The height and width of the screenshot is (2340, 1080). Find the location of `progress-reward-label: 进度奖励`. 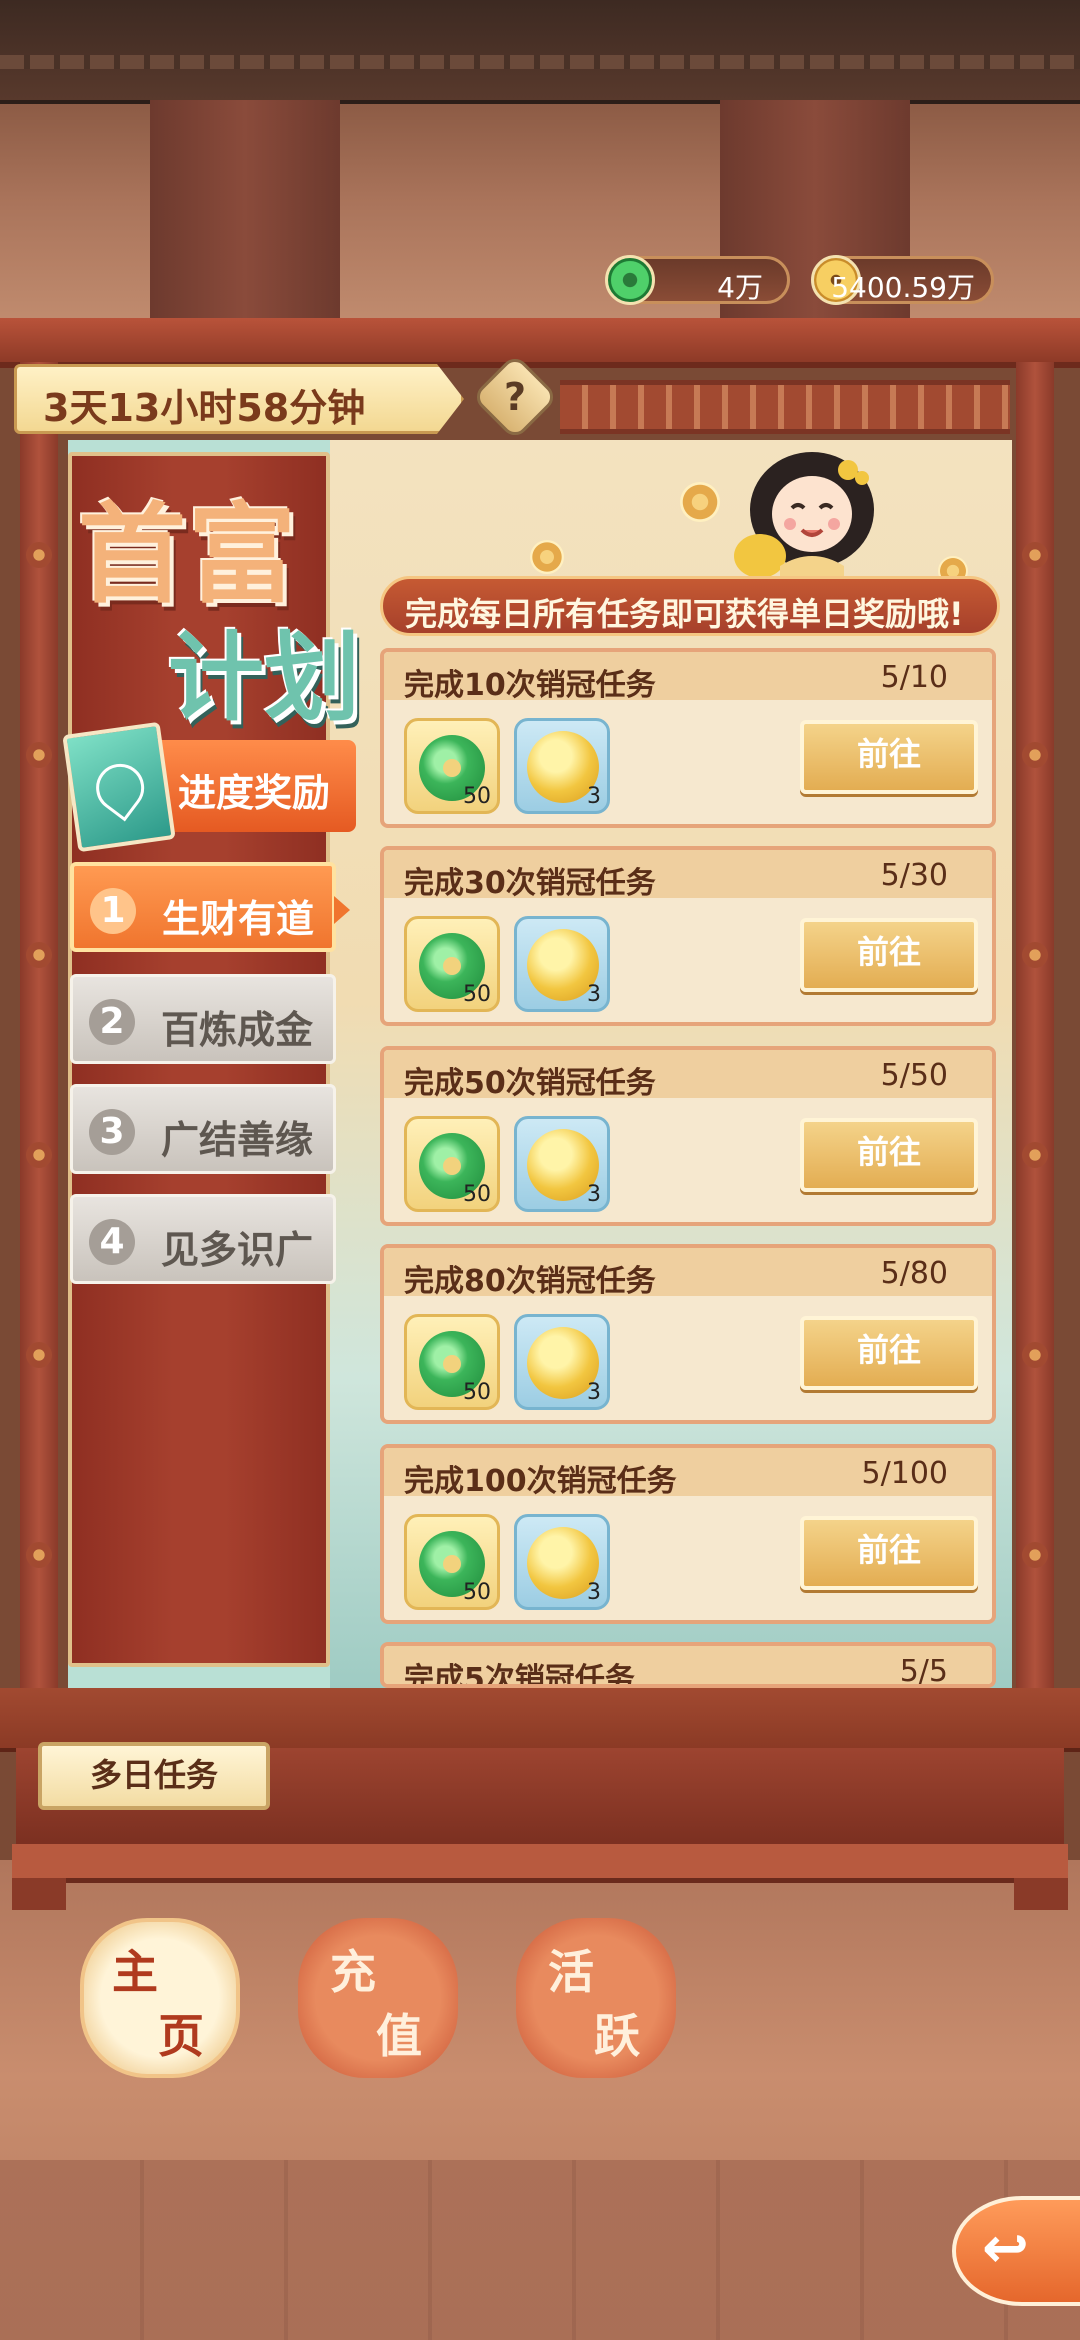

progress-reward-label: 进度奖励 is located at coordinates (254, 793).